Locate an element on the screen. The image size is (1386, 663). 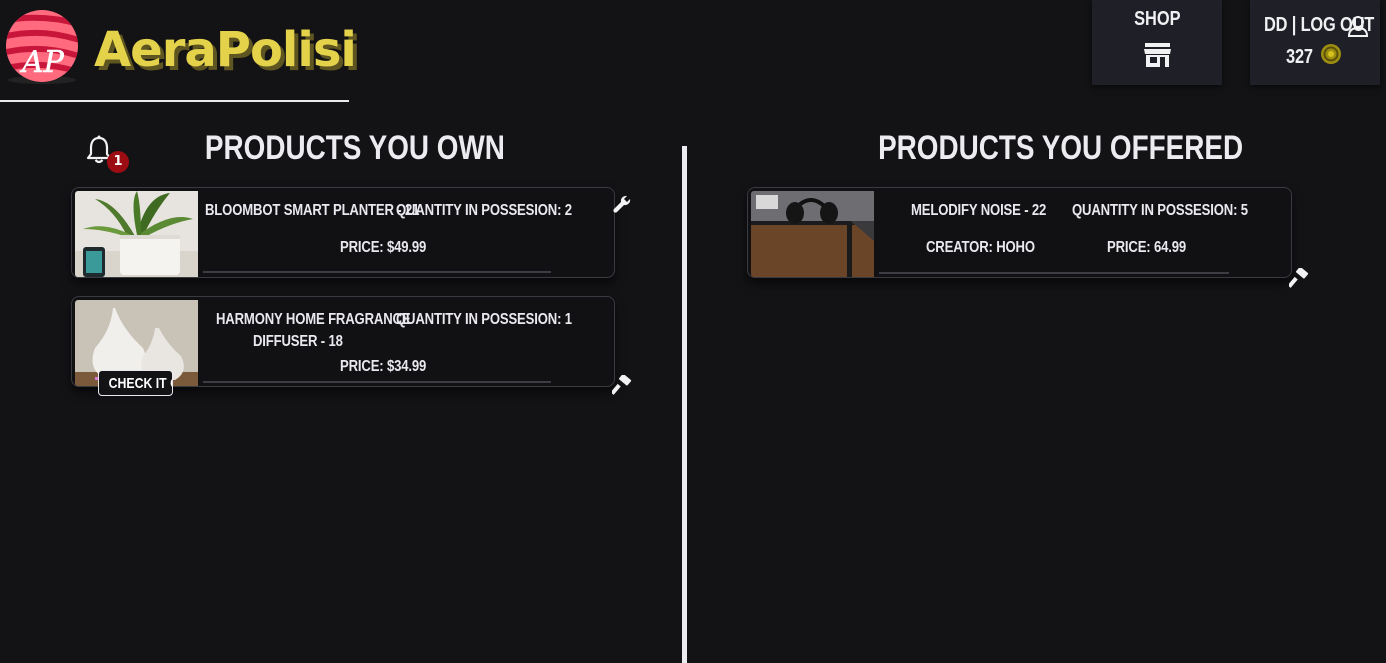
product-image-headphones is located at coordinates (812, 234).